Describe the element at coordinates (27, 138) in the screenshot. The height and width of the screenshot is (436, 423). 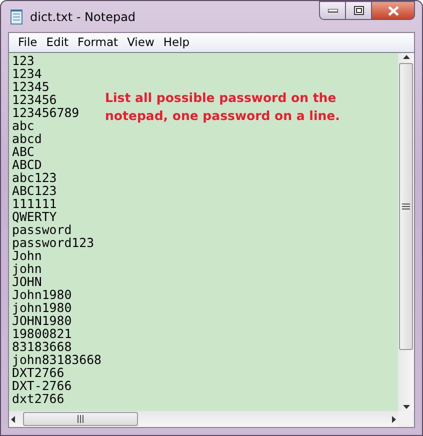
I see `text-line: abcd` at that location.